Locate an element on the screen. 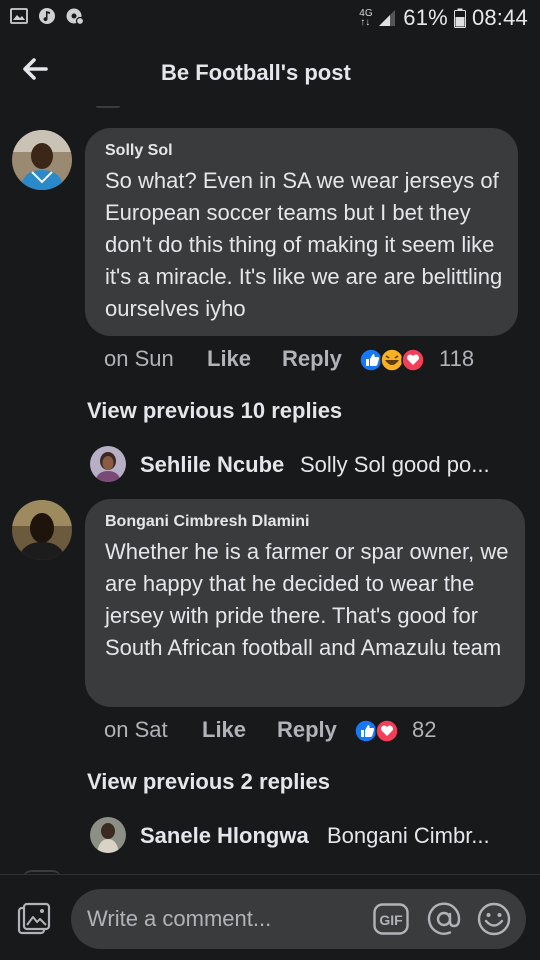 The image size is (540, 960). comment-time: on Sun is located at coordinates (139, 359).